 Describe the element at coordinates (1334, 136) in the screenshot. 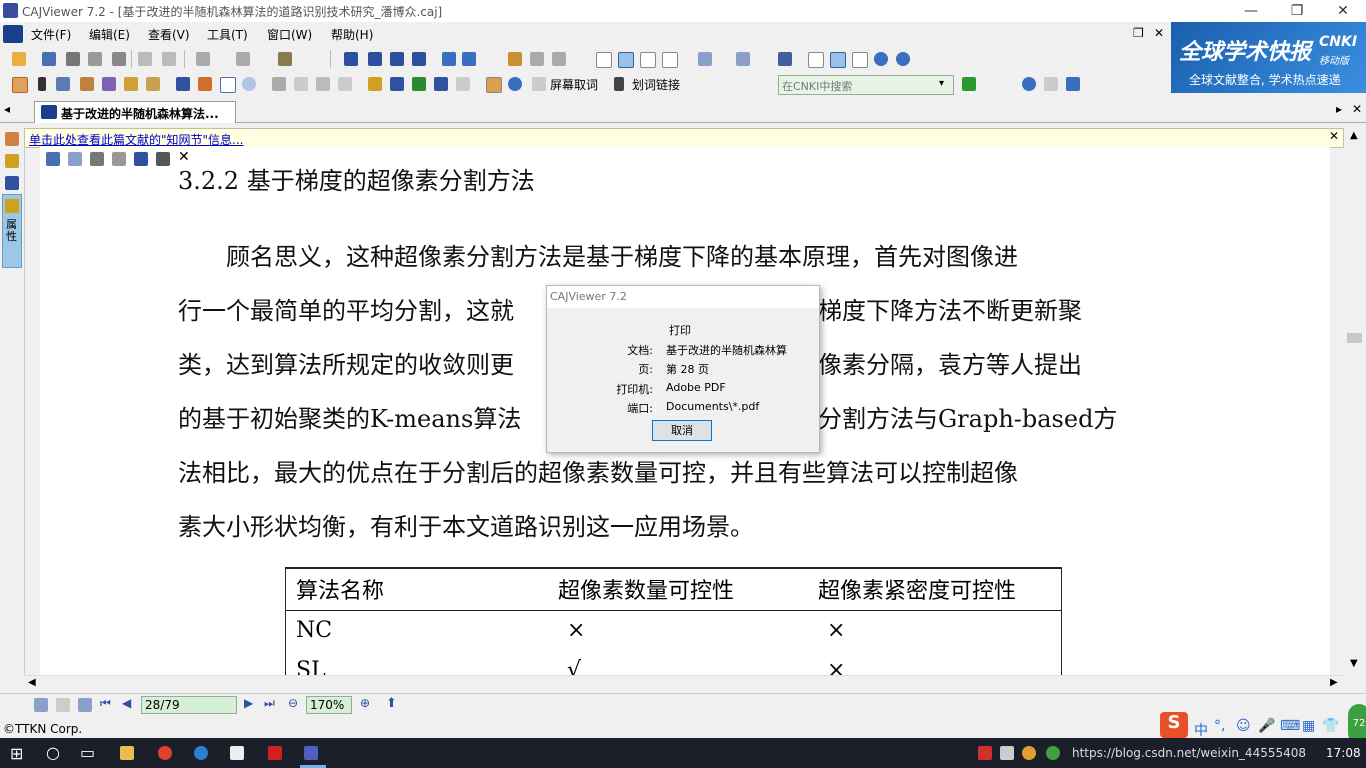

I see `infobar-close-icon: ✕` at that location.